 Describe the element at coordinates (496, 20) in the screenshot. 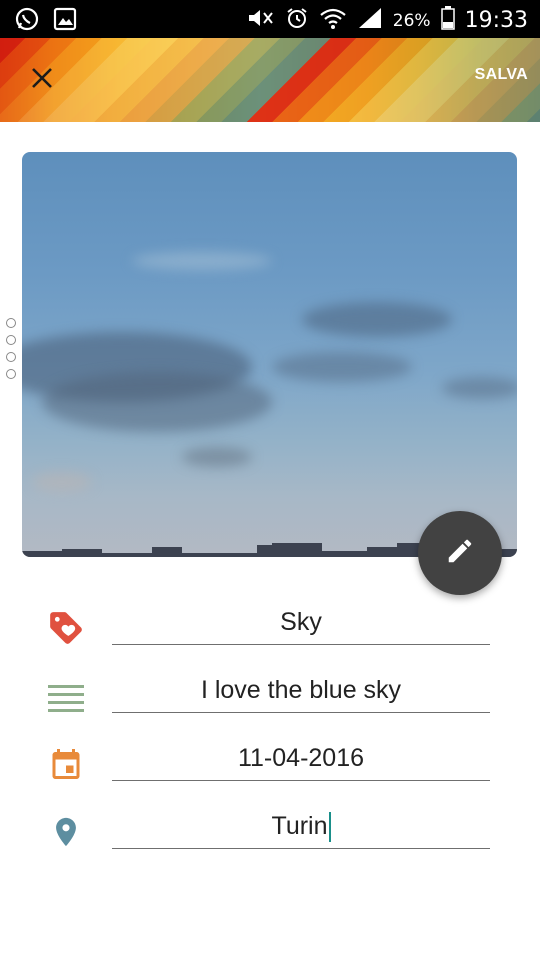

I see `clock-time: 19:33` at that location.